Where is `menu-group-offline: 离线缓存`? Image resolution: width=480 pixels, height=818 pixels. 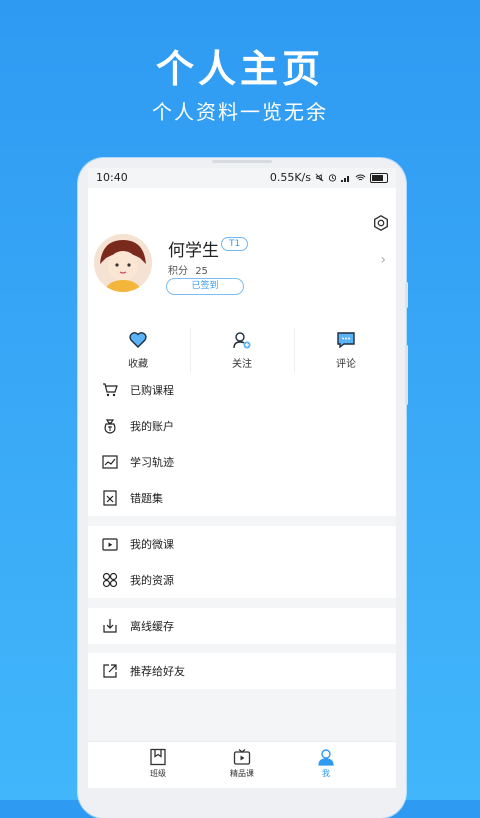
menu-group-offline: 离线缓存 is located at coordinates (242, 626).